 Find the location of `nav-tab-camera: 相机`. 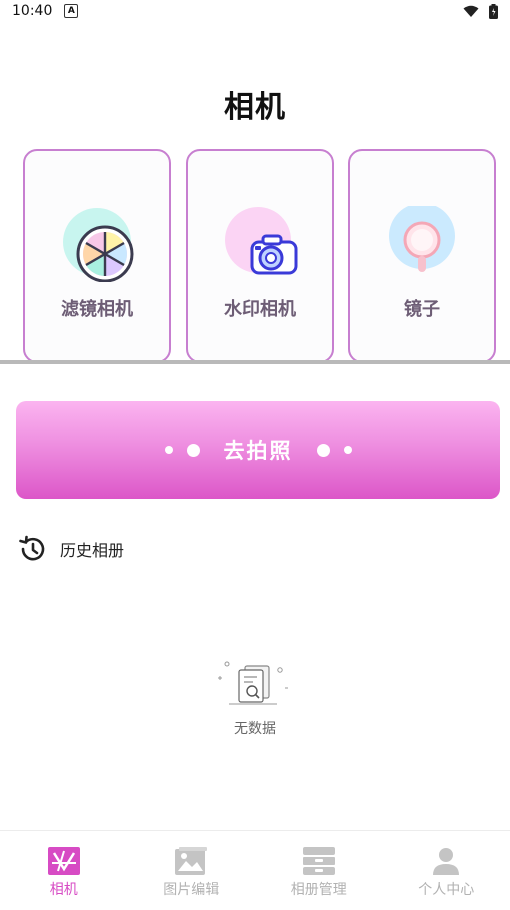

nav-tab-camera: 相机 is located at coordinates (64, 870).